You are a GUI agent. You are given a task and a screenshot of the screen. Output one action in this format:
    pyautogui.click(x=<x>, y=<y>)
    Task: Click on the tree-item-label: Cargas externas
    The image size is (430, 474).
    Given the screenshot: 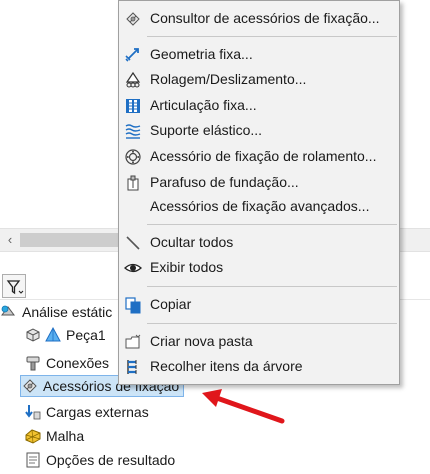 What is the action you would take?
    pyautogui.click(x=97, y=412)
    